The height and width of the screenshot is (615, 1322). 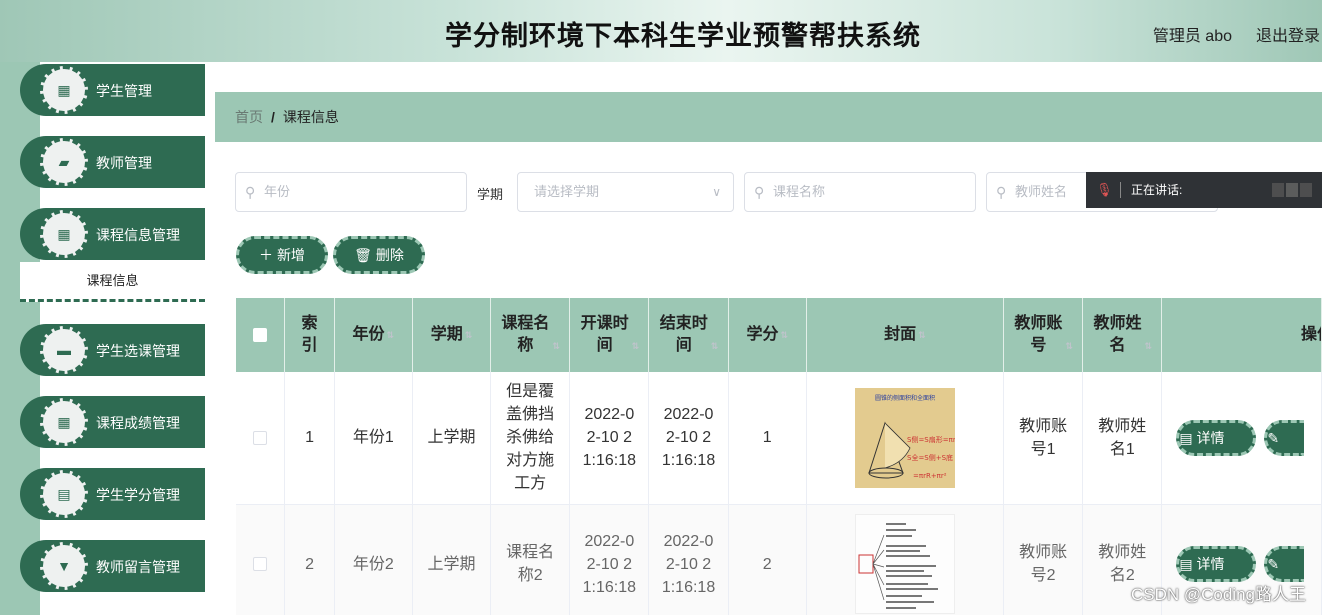 What do you see at coordinates (112, 162) in the screenshot?
I see `sidebar-item-teacher-management: ▰ 教师管理` at bounding box center [112, 162].